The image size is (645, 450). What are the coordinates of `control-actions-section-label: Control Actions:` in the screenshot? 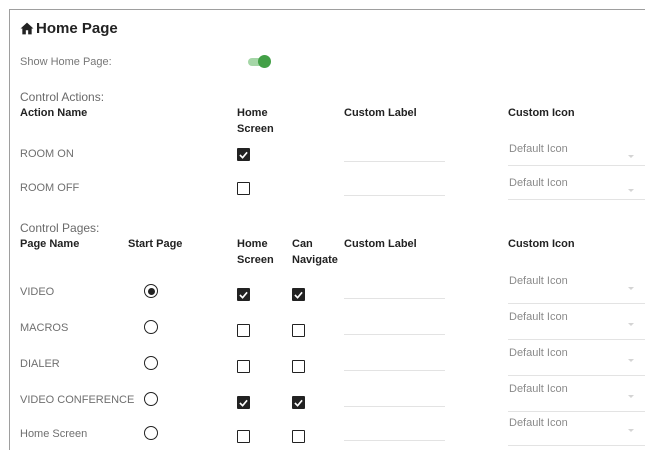 It's located at (62, 97).